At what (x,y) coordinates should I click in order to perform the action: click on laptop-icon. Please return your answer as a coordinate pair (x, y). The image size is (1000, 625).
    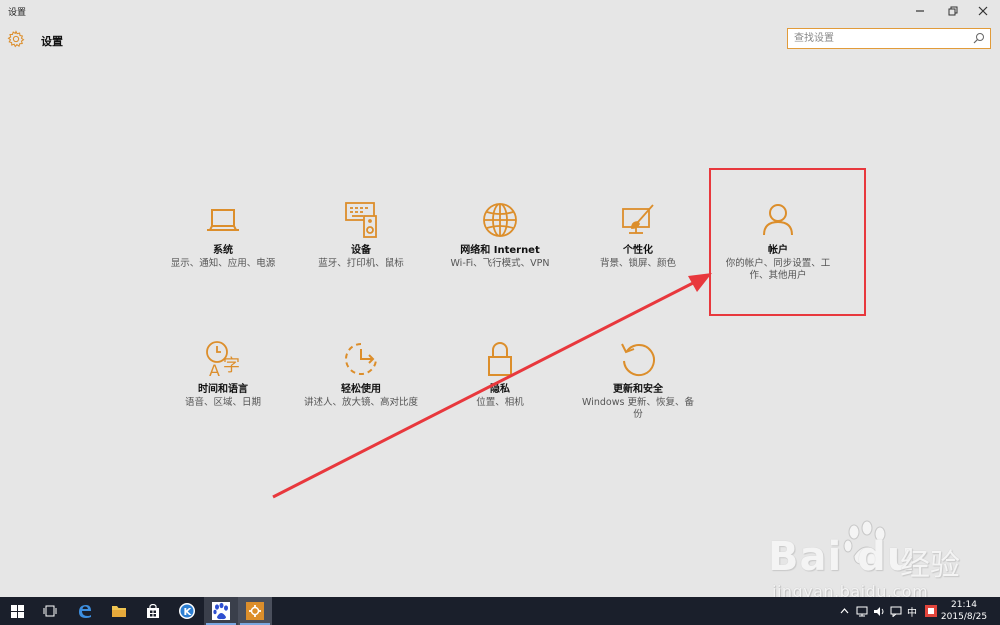
    Looking at the image, I should click on (223, 220).